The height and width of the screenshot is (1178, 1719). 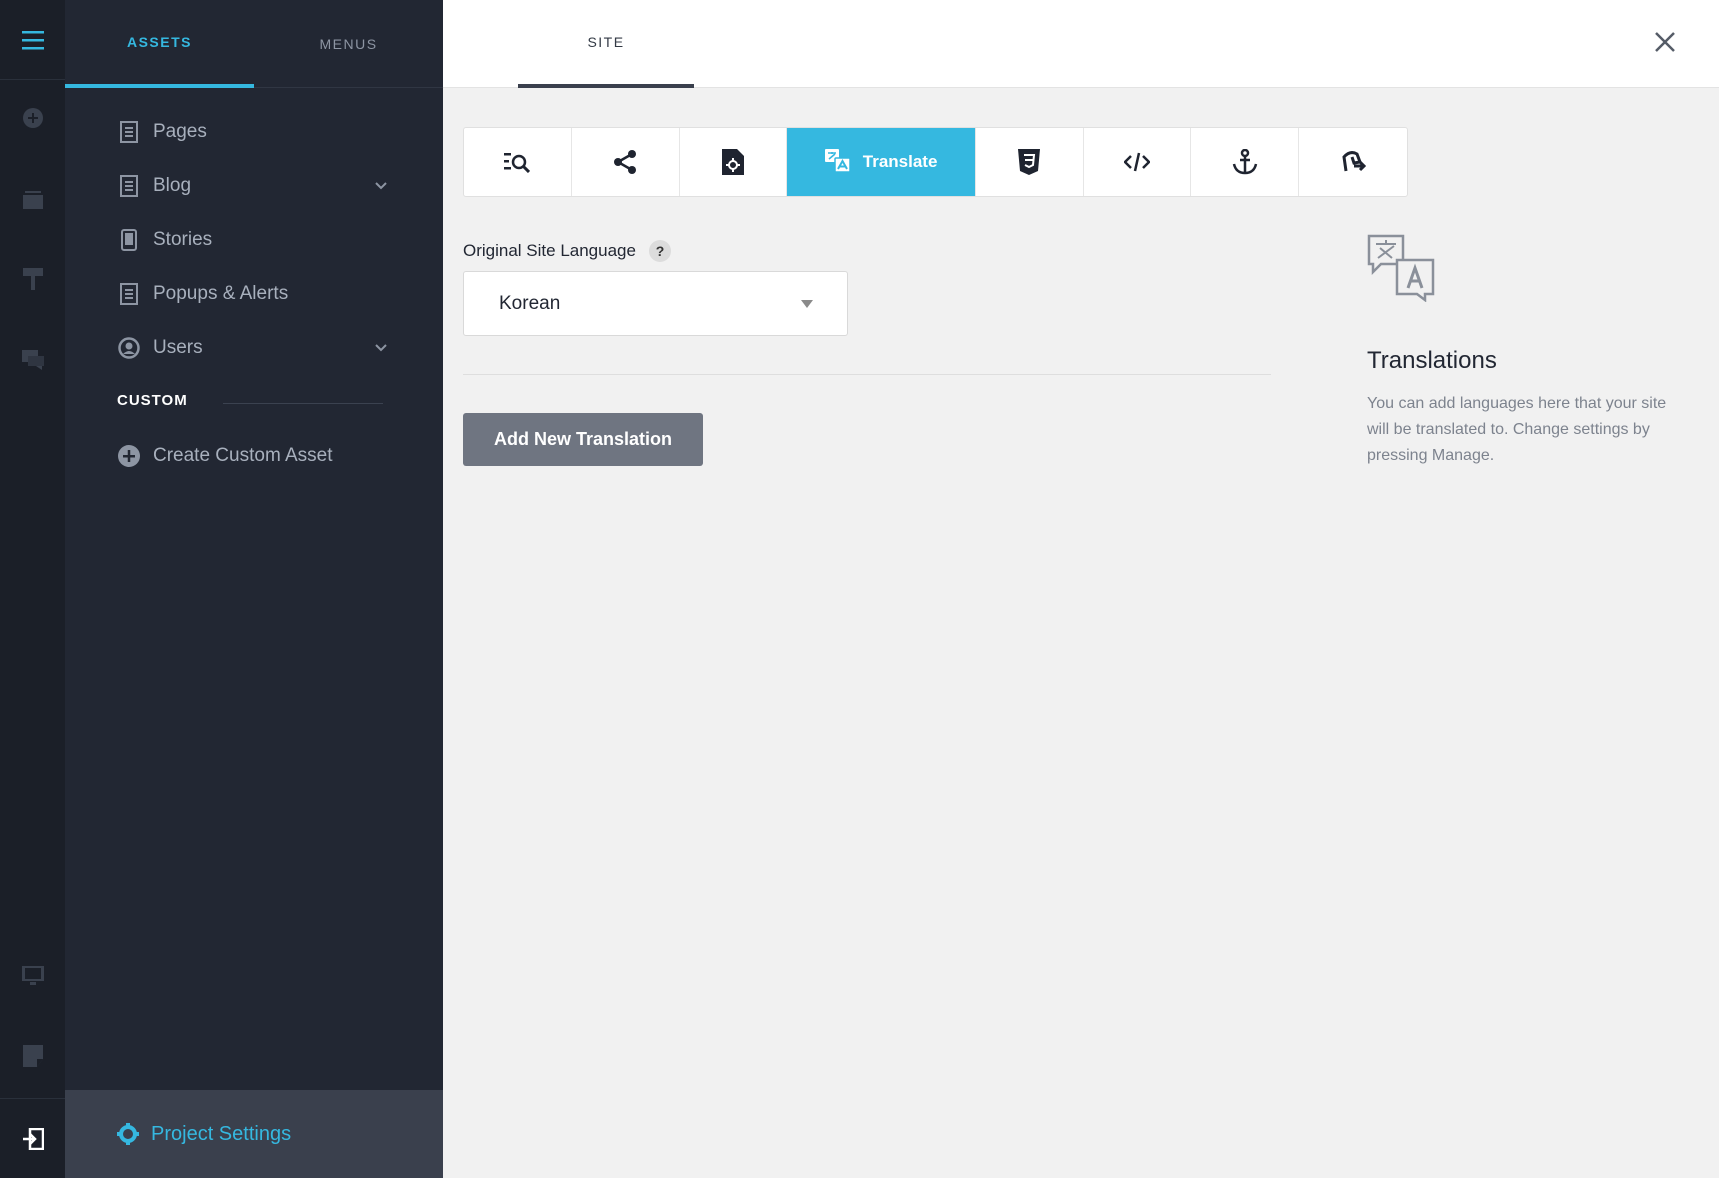 I want to click on translations-icon, so click(x=1401, y=268).